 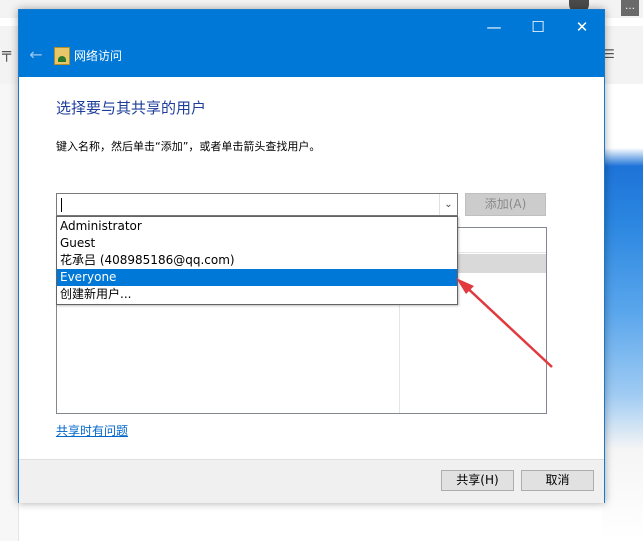 I want to click on annotation-arrow-icon, so click(x=504, y=323).